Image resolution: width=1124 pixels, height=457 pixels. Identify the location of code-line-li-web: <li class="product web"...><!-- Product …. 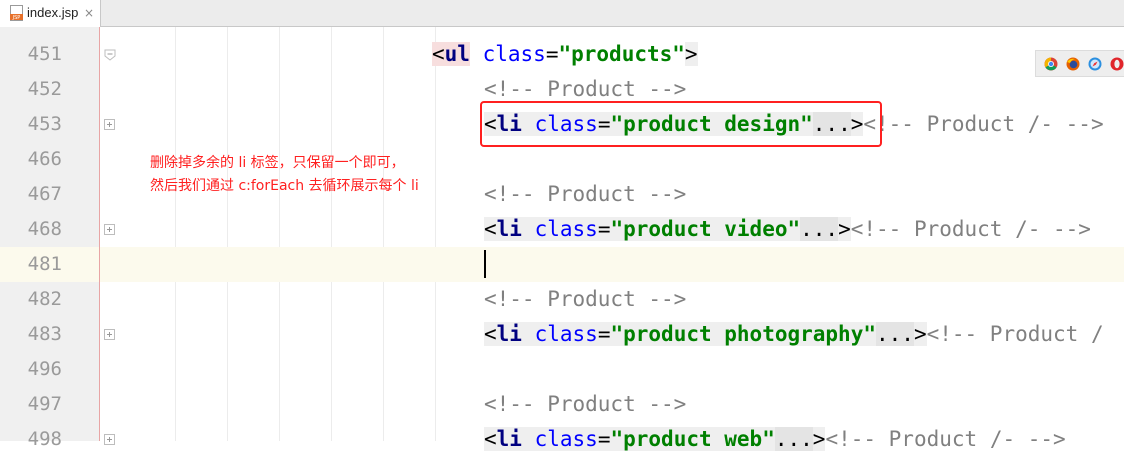
(775, 439).